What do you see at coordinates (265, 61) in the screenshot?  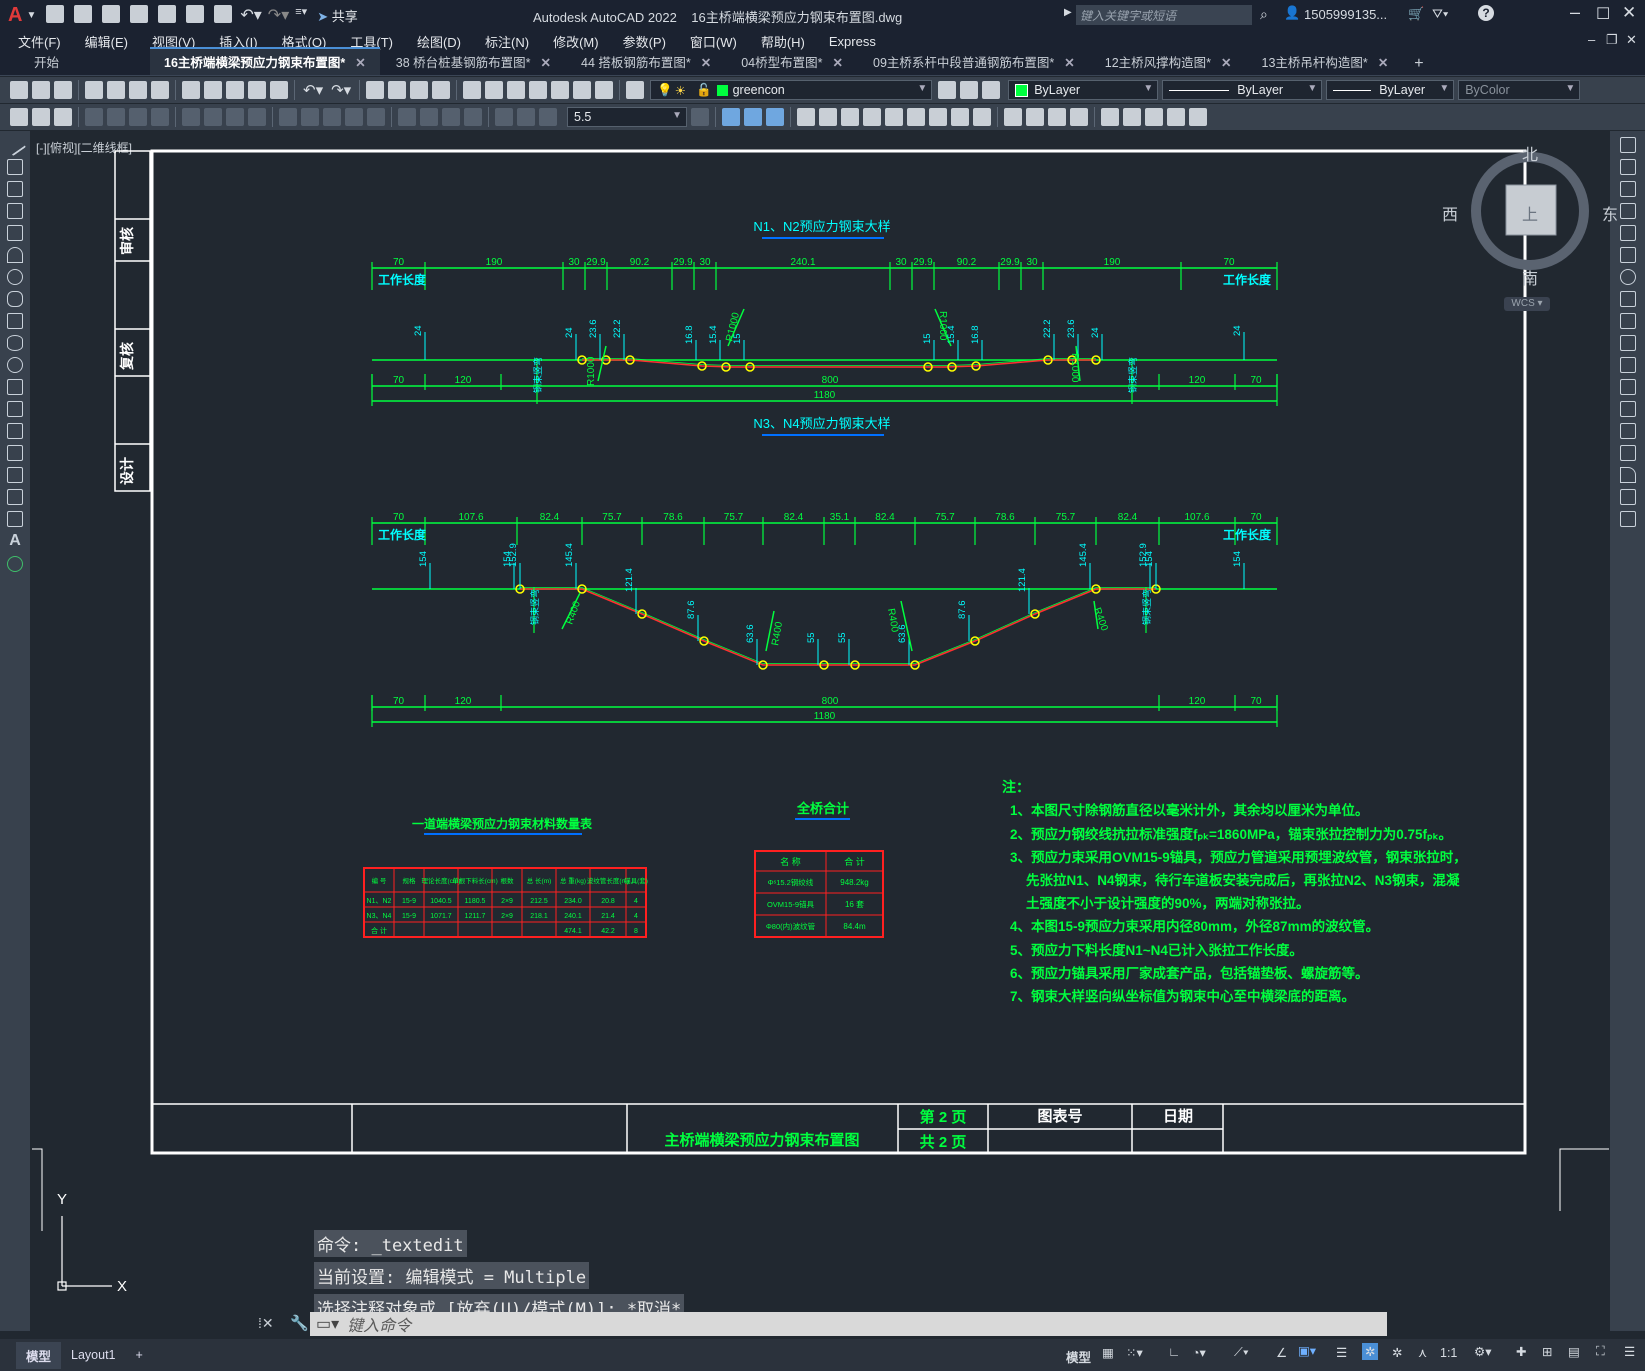 I see `tab-16: 16主桥端横梁预应力钢束布置图* ✕` at bounding box center [265, 61].